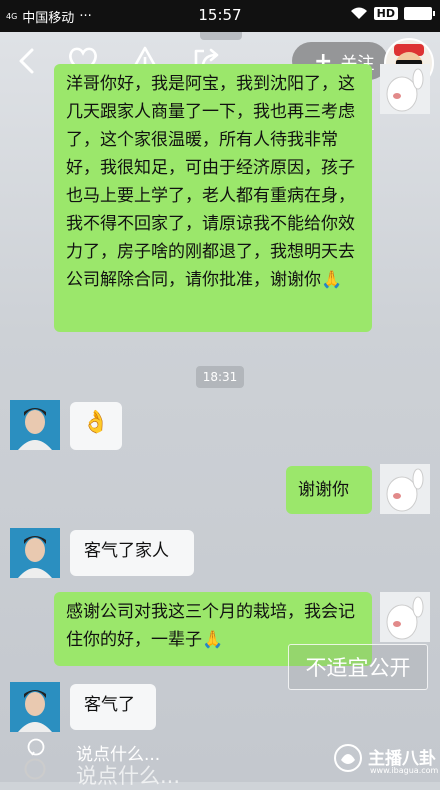 This screenshot has width=440, height=790. Describe the element at coordinates (220, 377) in the screenshot. I see `message-timestamp: 18:31` at that location.